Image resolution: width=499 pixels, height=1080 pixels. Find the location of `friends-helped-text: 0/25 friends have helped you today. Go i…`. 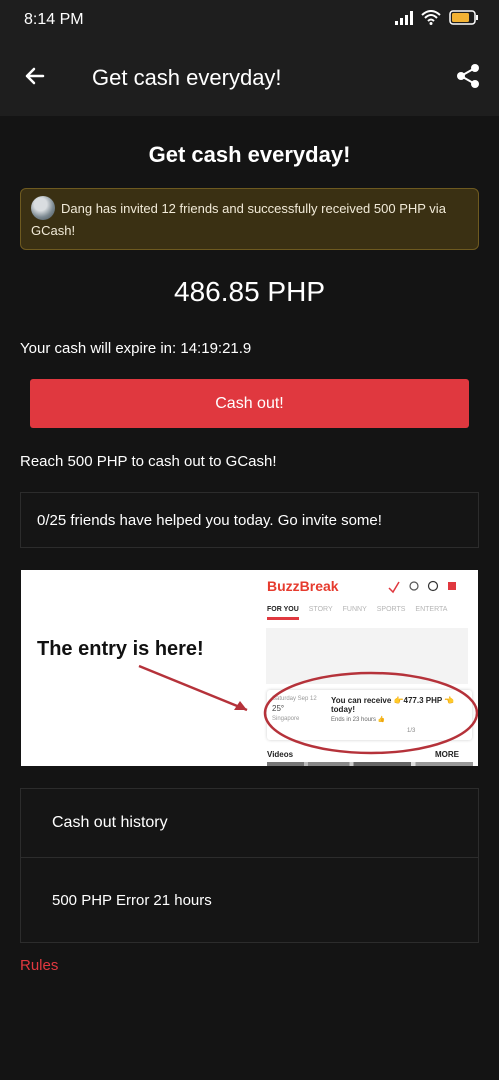

friends-helped-text: 0/25 friends have helped you today. Go i… is located at coordinates (209, 520).